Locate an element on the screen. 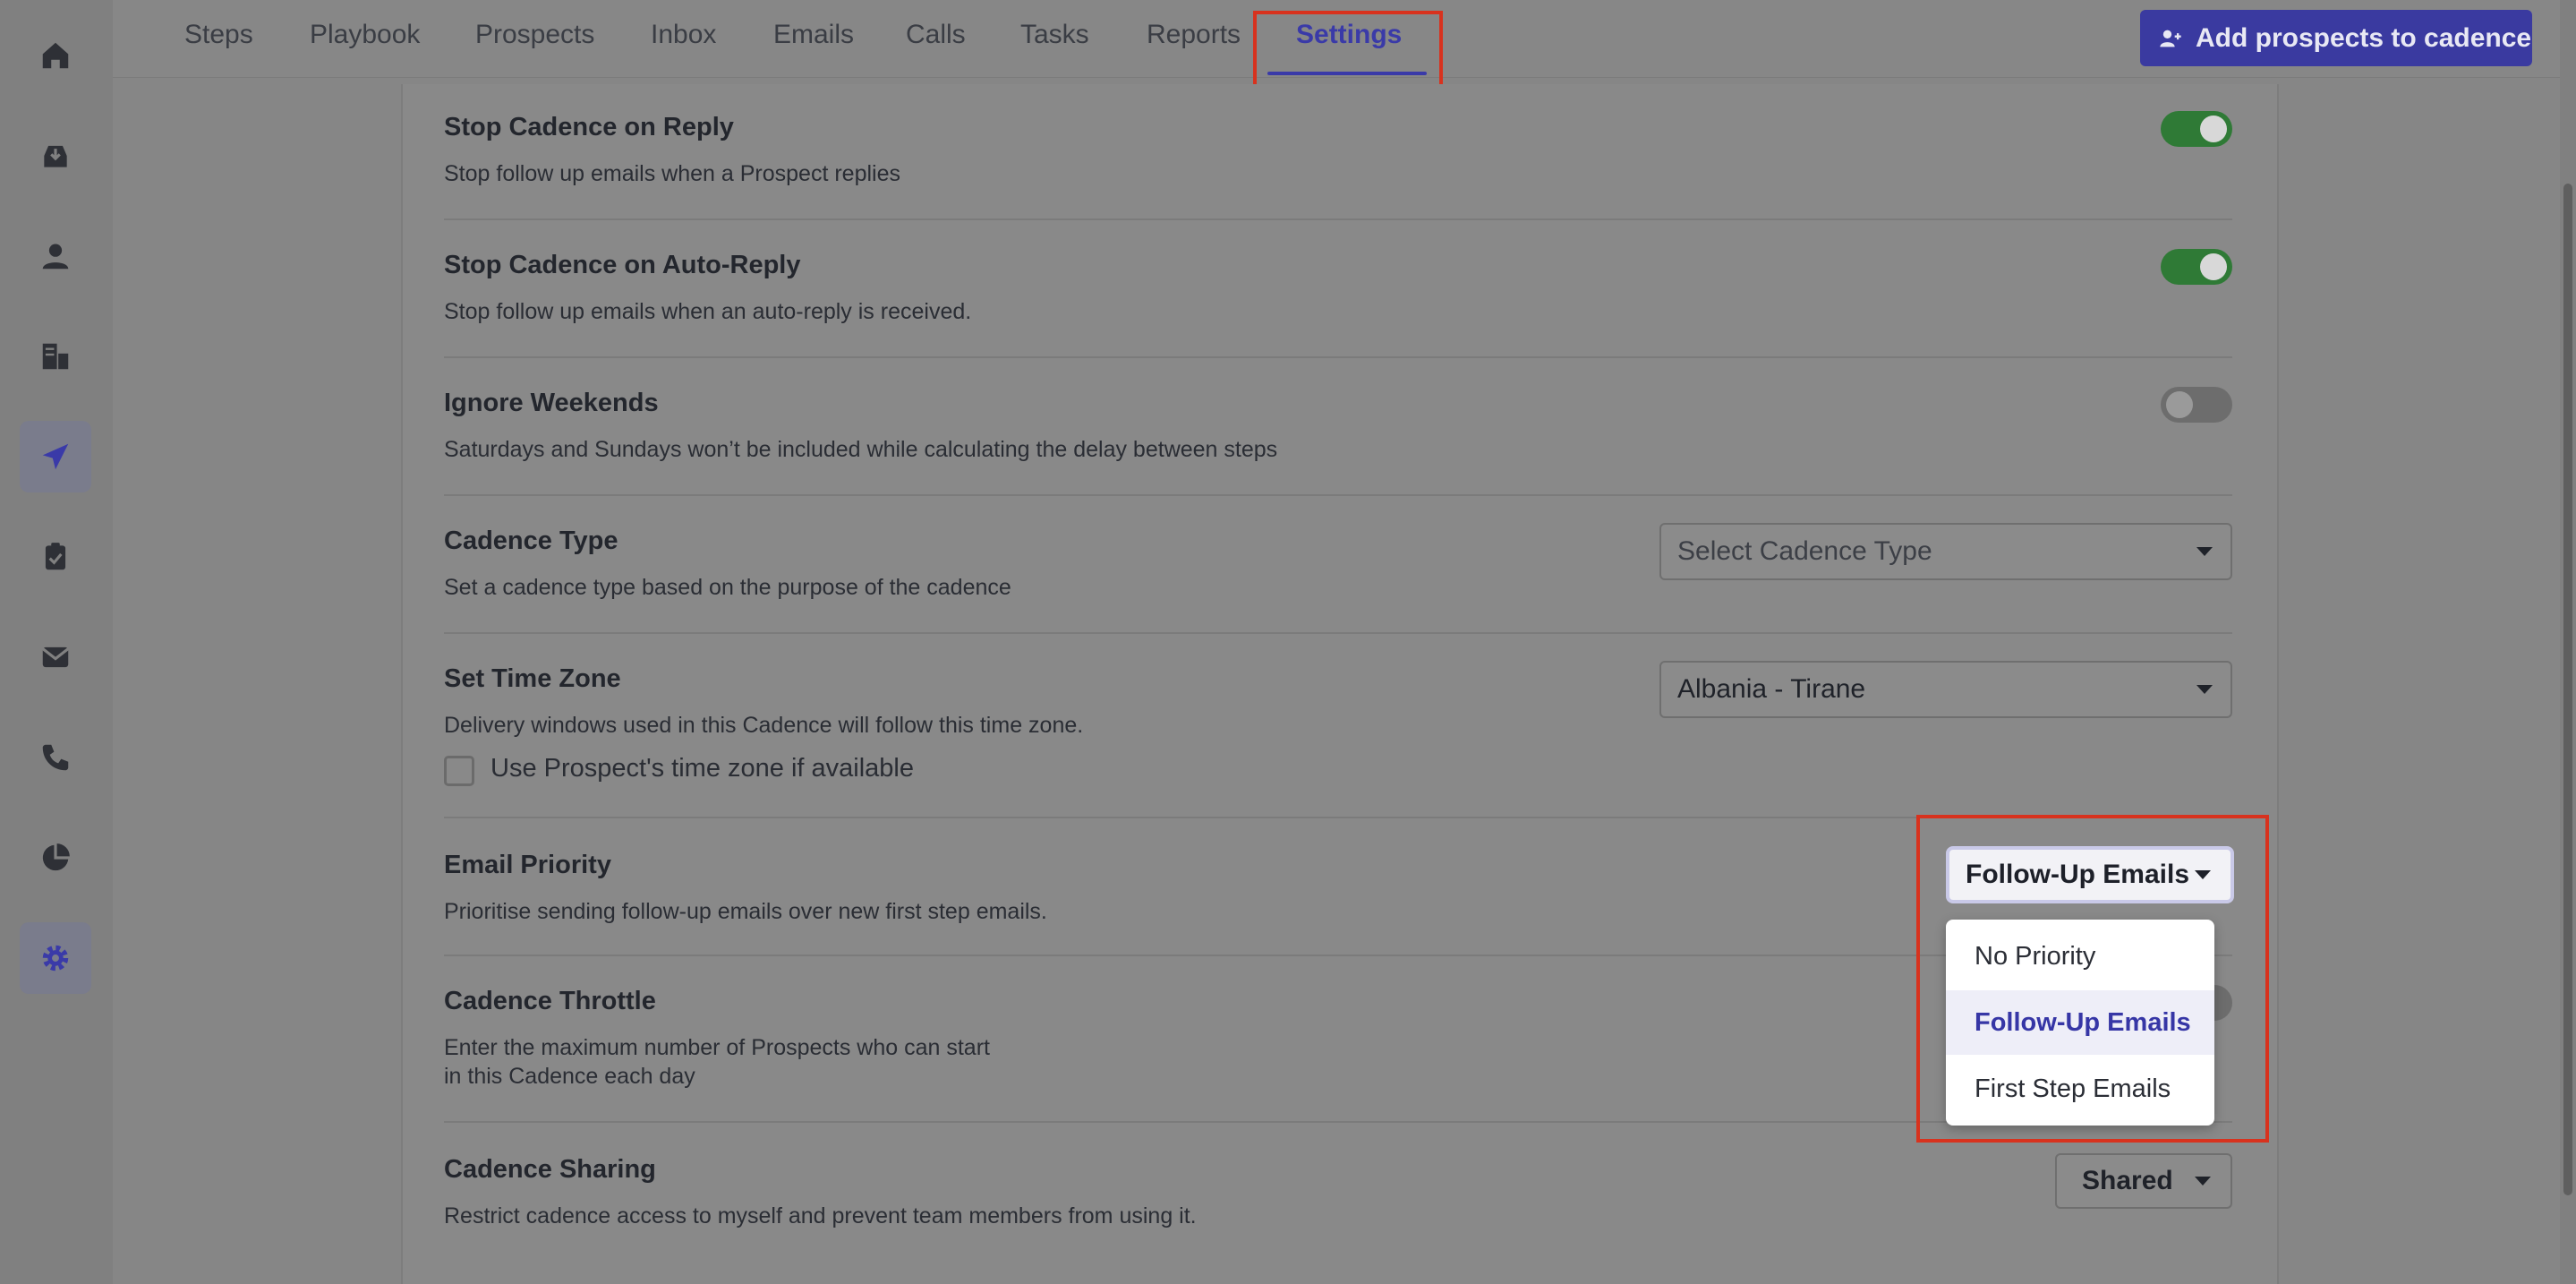 This screenshot has height=1284, width=2576. setting-title: Cadence Throttle is located at coordinates (550, 1001).